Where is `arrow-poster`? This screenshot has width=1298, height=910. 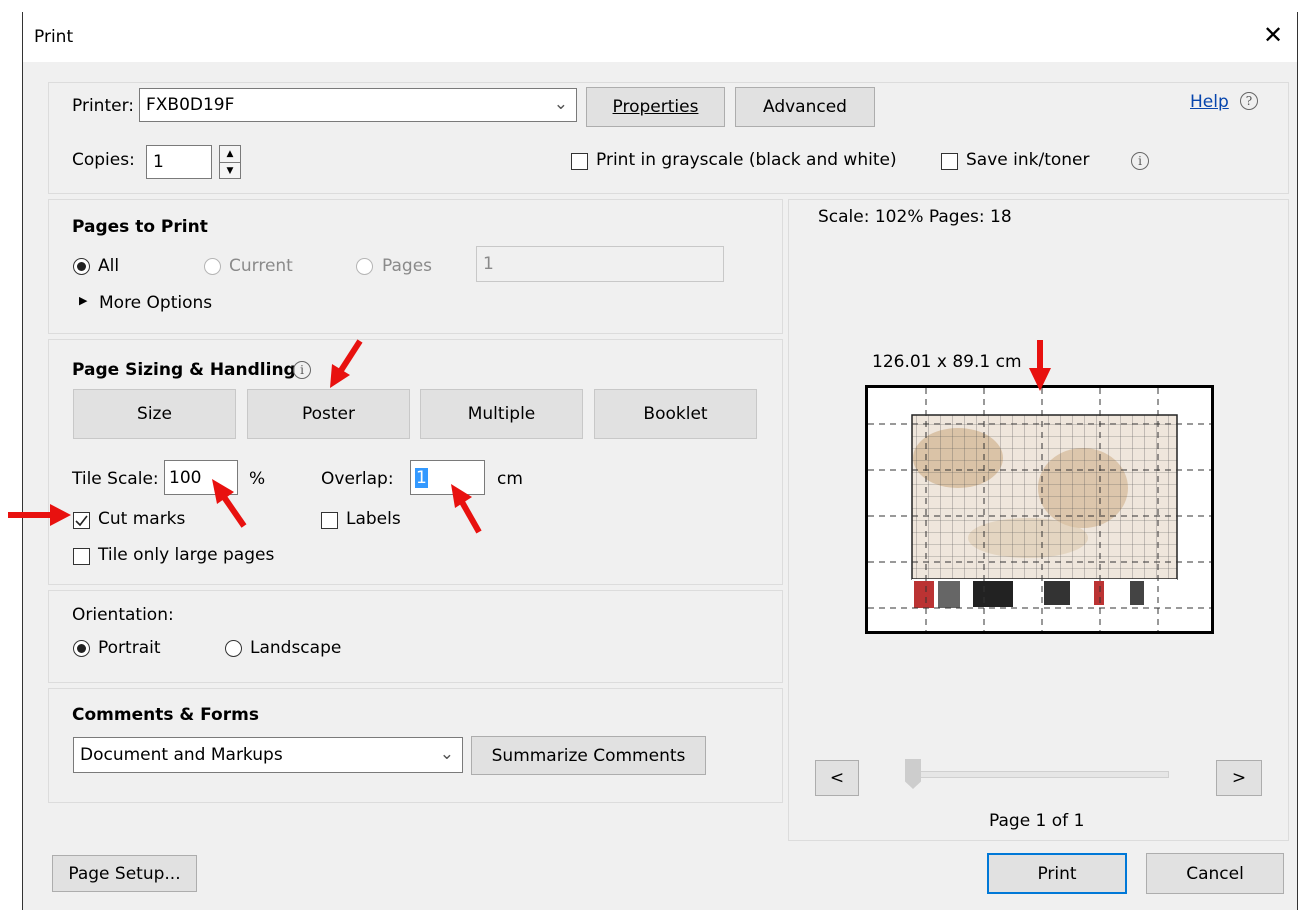
arrow-poster is located at coordinates (350, 356).